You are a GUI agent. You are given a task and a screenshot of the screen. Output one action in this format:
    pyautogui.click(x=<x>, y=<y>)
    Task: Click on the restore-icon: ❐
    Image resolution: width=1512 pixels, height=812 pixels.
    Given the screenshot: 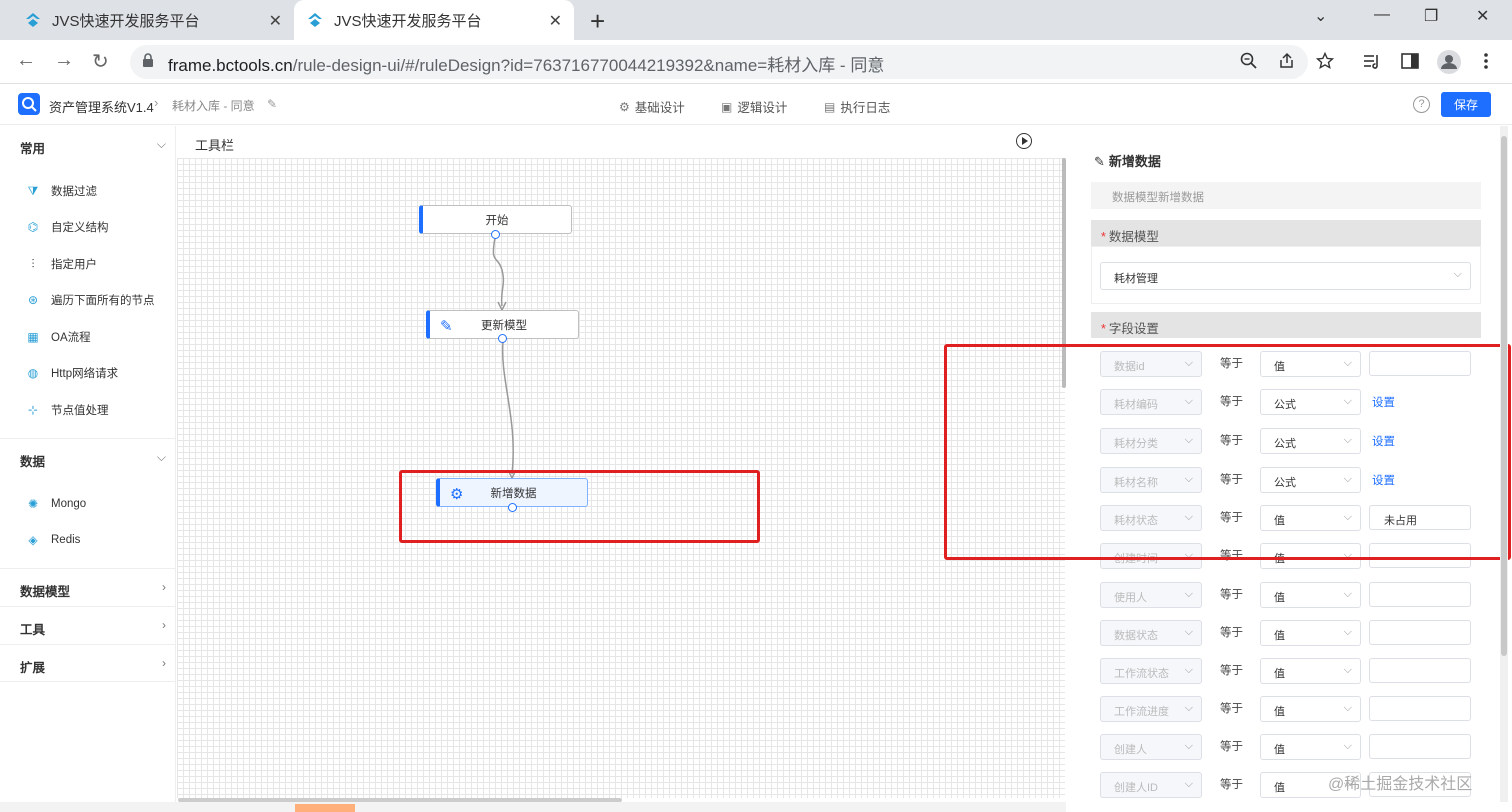 What is the action you would take?
    pyautogui.click(x=1431, y=16)
    